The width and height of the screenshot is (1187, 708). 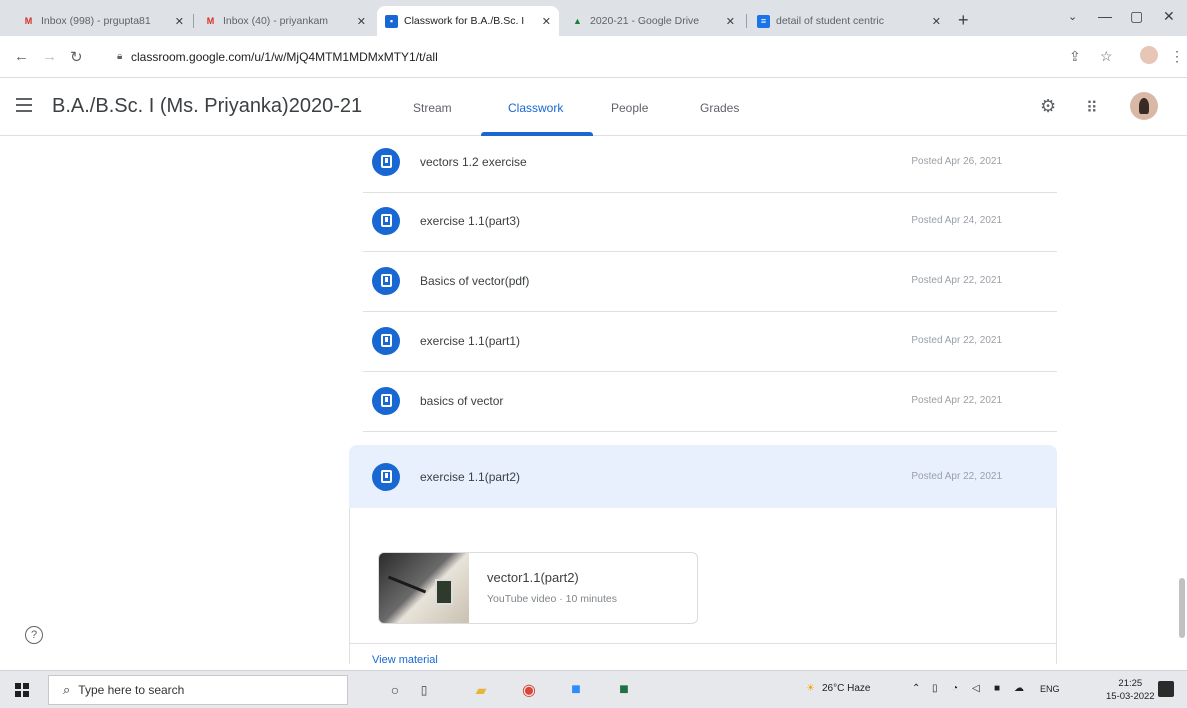 What do you see at coordinates (710, 341) in the screenshot?
I see `classwork-item: exercise 1.1(part1) Posted Apr 22, 2021` at bounding box center [710, 341].